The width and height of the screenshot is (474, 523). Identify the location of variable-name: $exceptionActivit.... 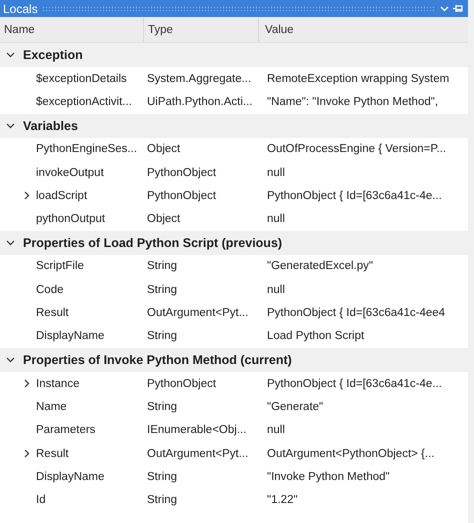
(84, 102).